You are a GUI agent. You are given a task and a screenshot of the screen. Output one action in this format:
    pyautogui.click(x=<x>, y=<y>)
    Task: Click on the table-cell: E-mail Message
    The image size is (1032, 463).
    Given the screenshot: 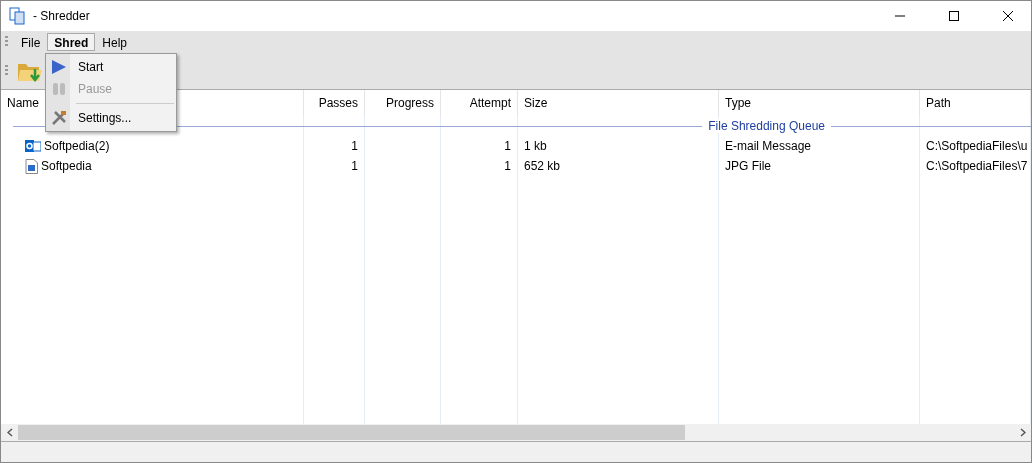 What is the action you would take?
    pyautogui.click(x=768, y=146)
    